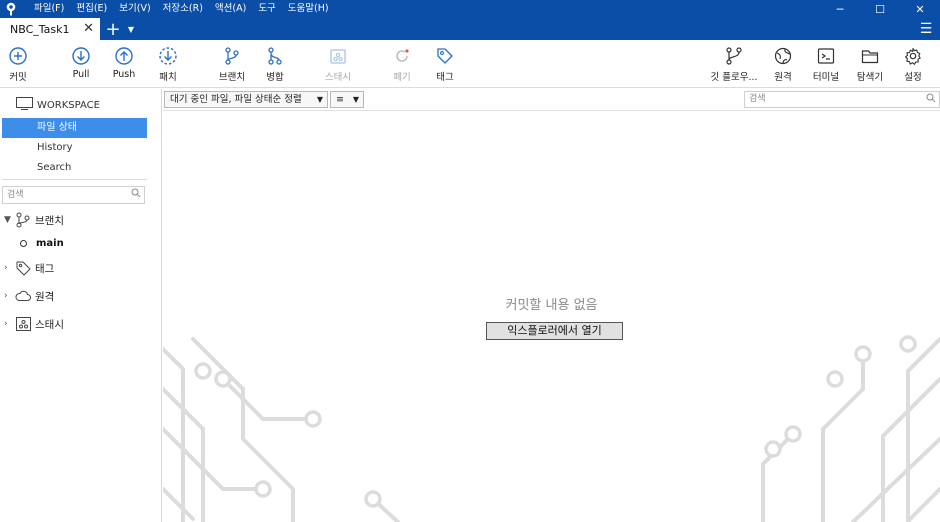 This screenshot has height=522, width=940. Describe the element at coordinates (81, 56) in the screenshot. I see `pull-arrow-down-icon` at that location.